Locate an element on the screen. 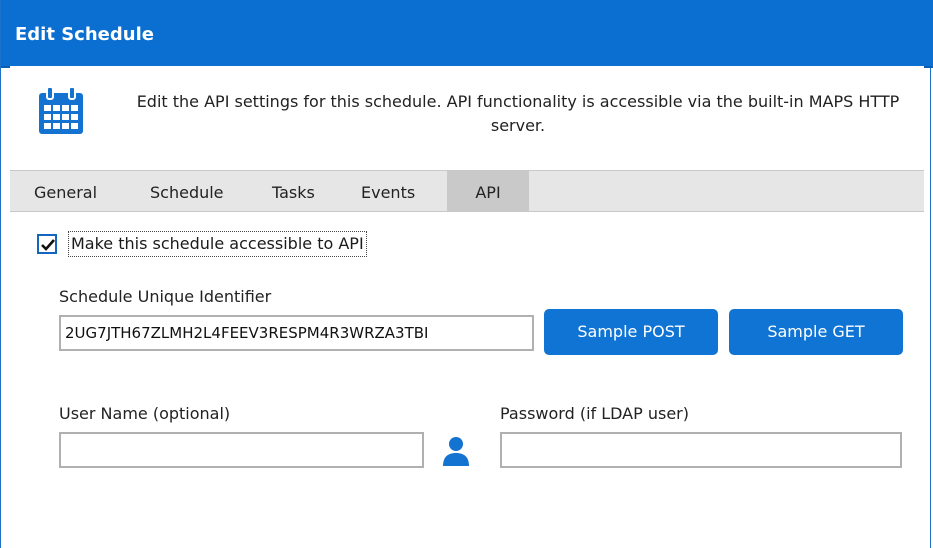 This screenshot has width=933, height=548. password-label: Password (if LDAP user) is located at coordinates (594, 413).